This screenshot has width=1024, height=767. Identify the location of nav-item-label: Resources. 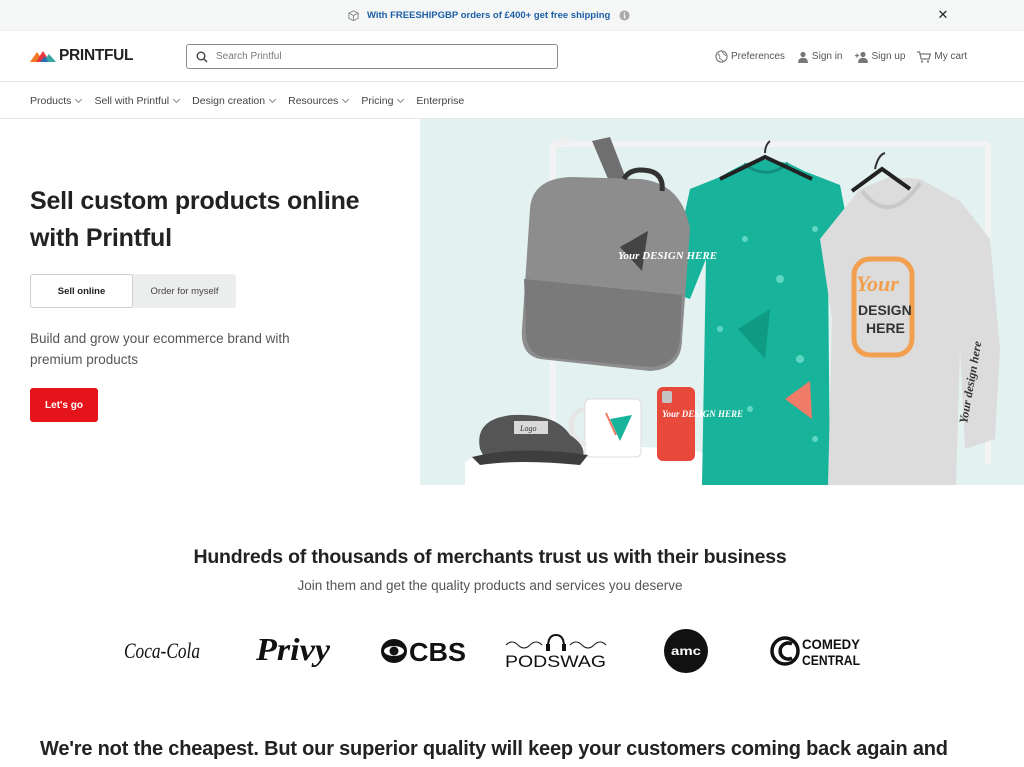
(313, 101).